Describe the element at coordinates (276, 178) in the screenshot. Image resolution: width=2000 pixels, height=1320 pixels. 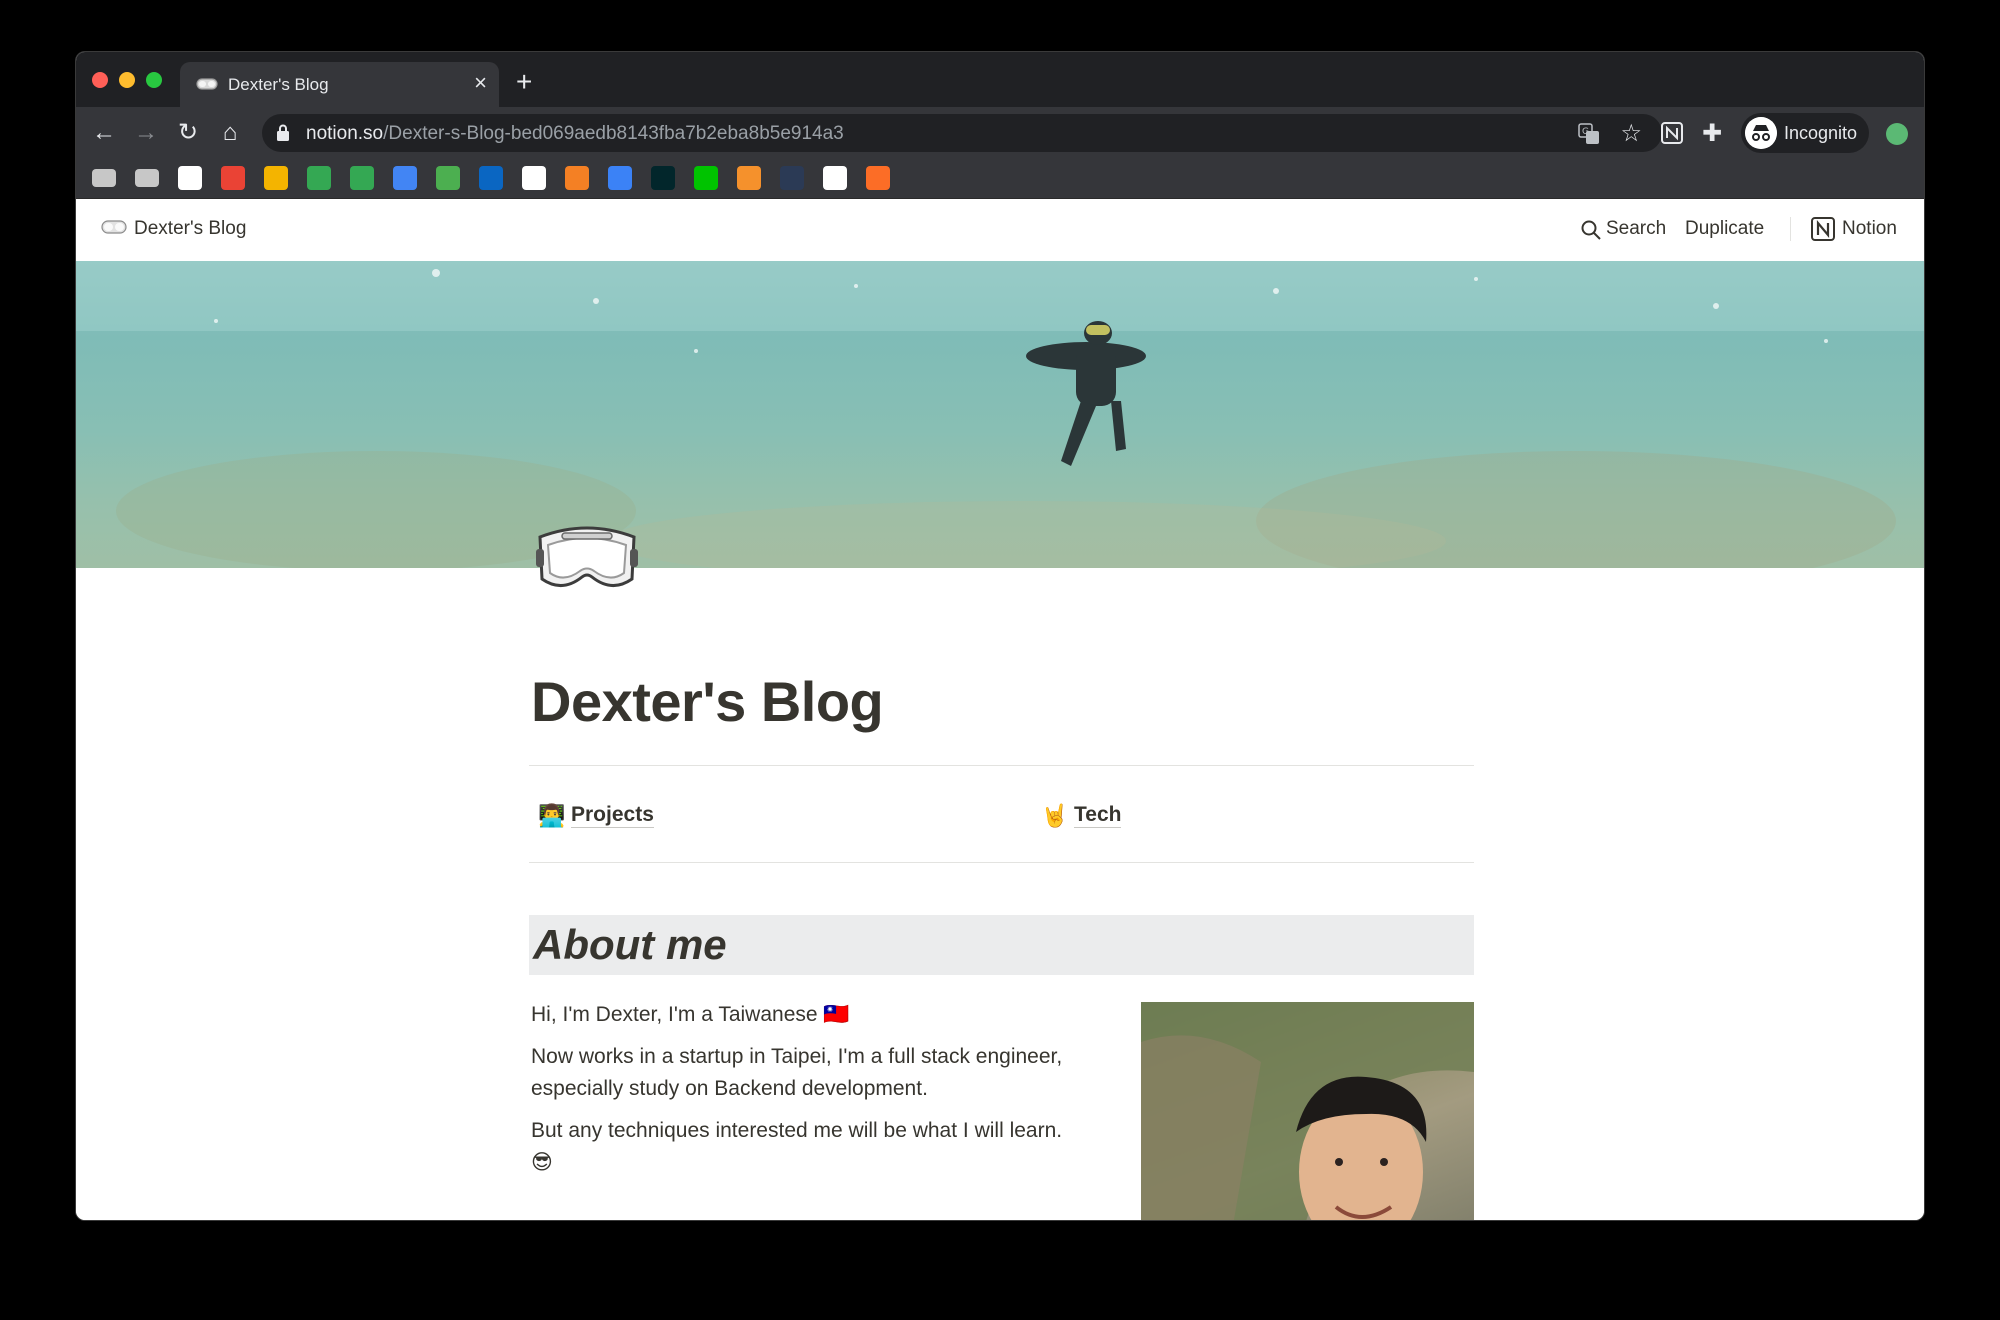
I see `keep-icon` at that location.